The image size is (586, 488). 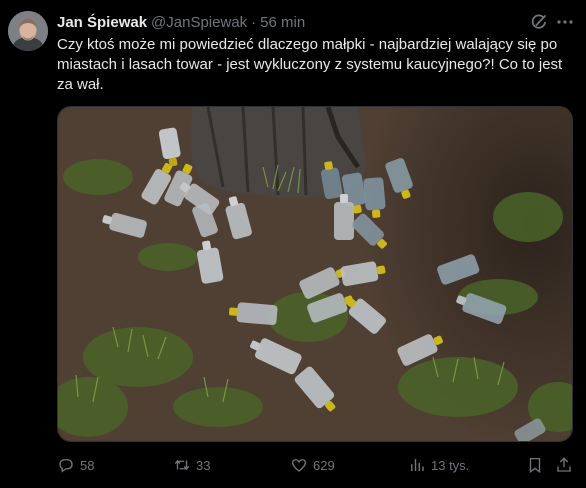 I want to click on like-icon, so click(x=299, y=465).